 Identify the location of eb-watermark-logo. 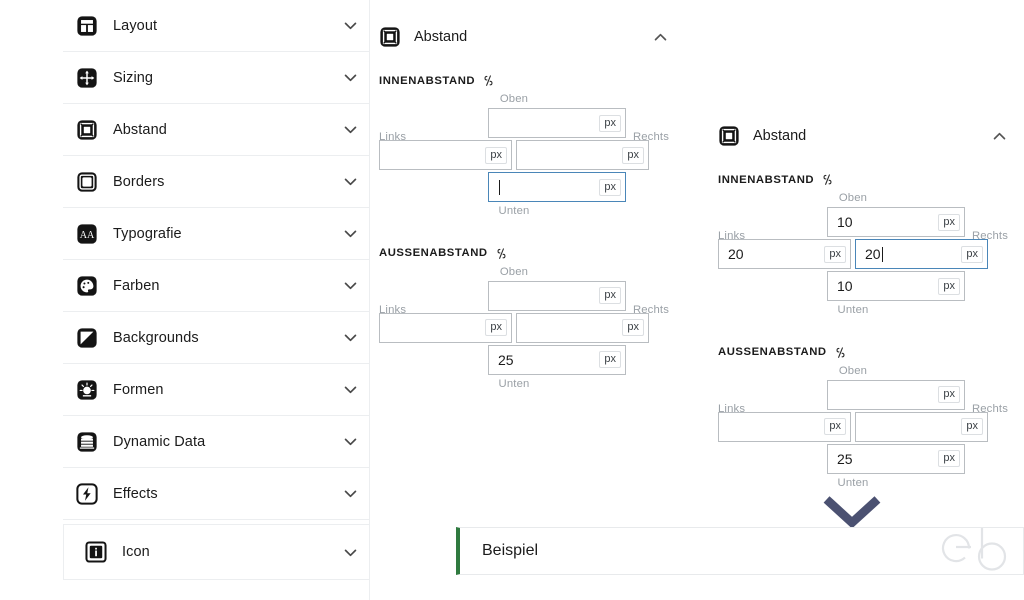
(975, 551).